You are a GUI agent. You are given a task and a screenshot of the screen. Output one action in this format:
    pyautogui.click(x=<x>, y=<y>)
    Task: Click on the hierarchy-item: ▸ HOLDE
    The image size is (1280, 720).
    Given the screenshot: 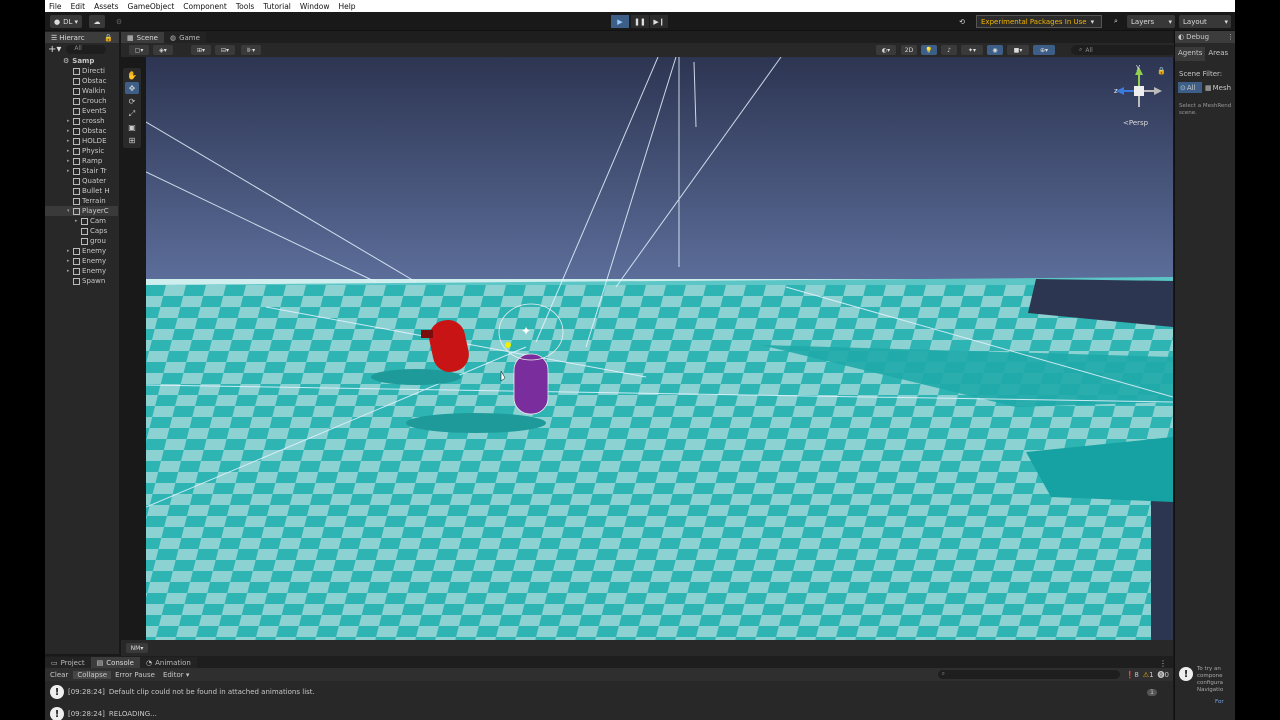 What is the action you would take?
    pyautogui.click(x=81, y=141)
    